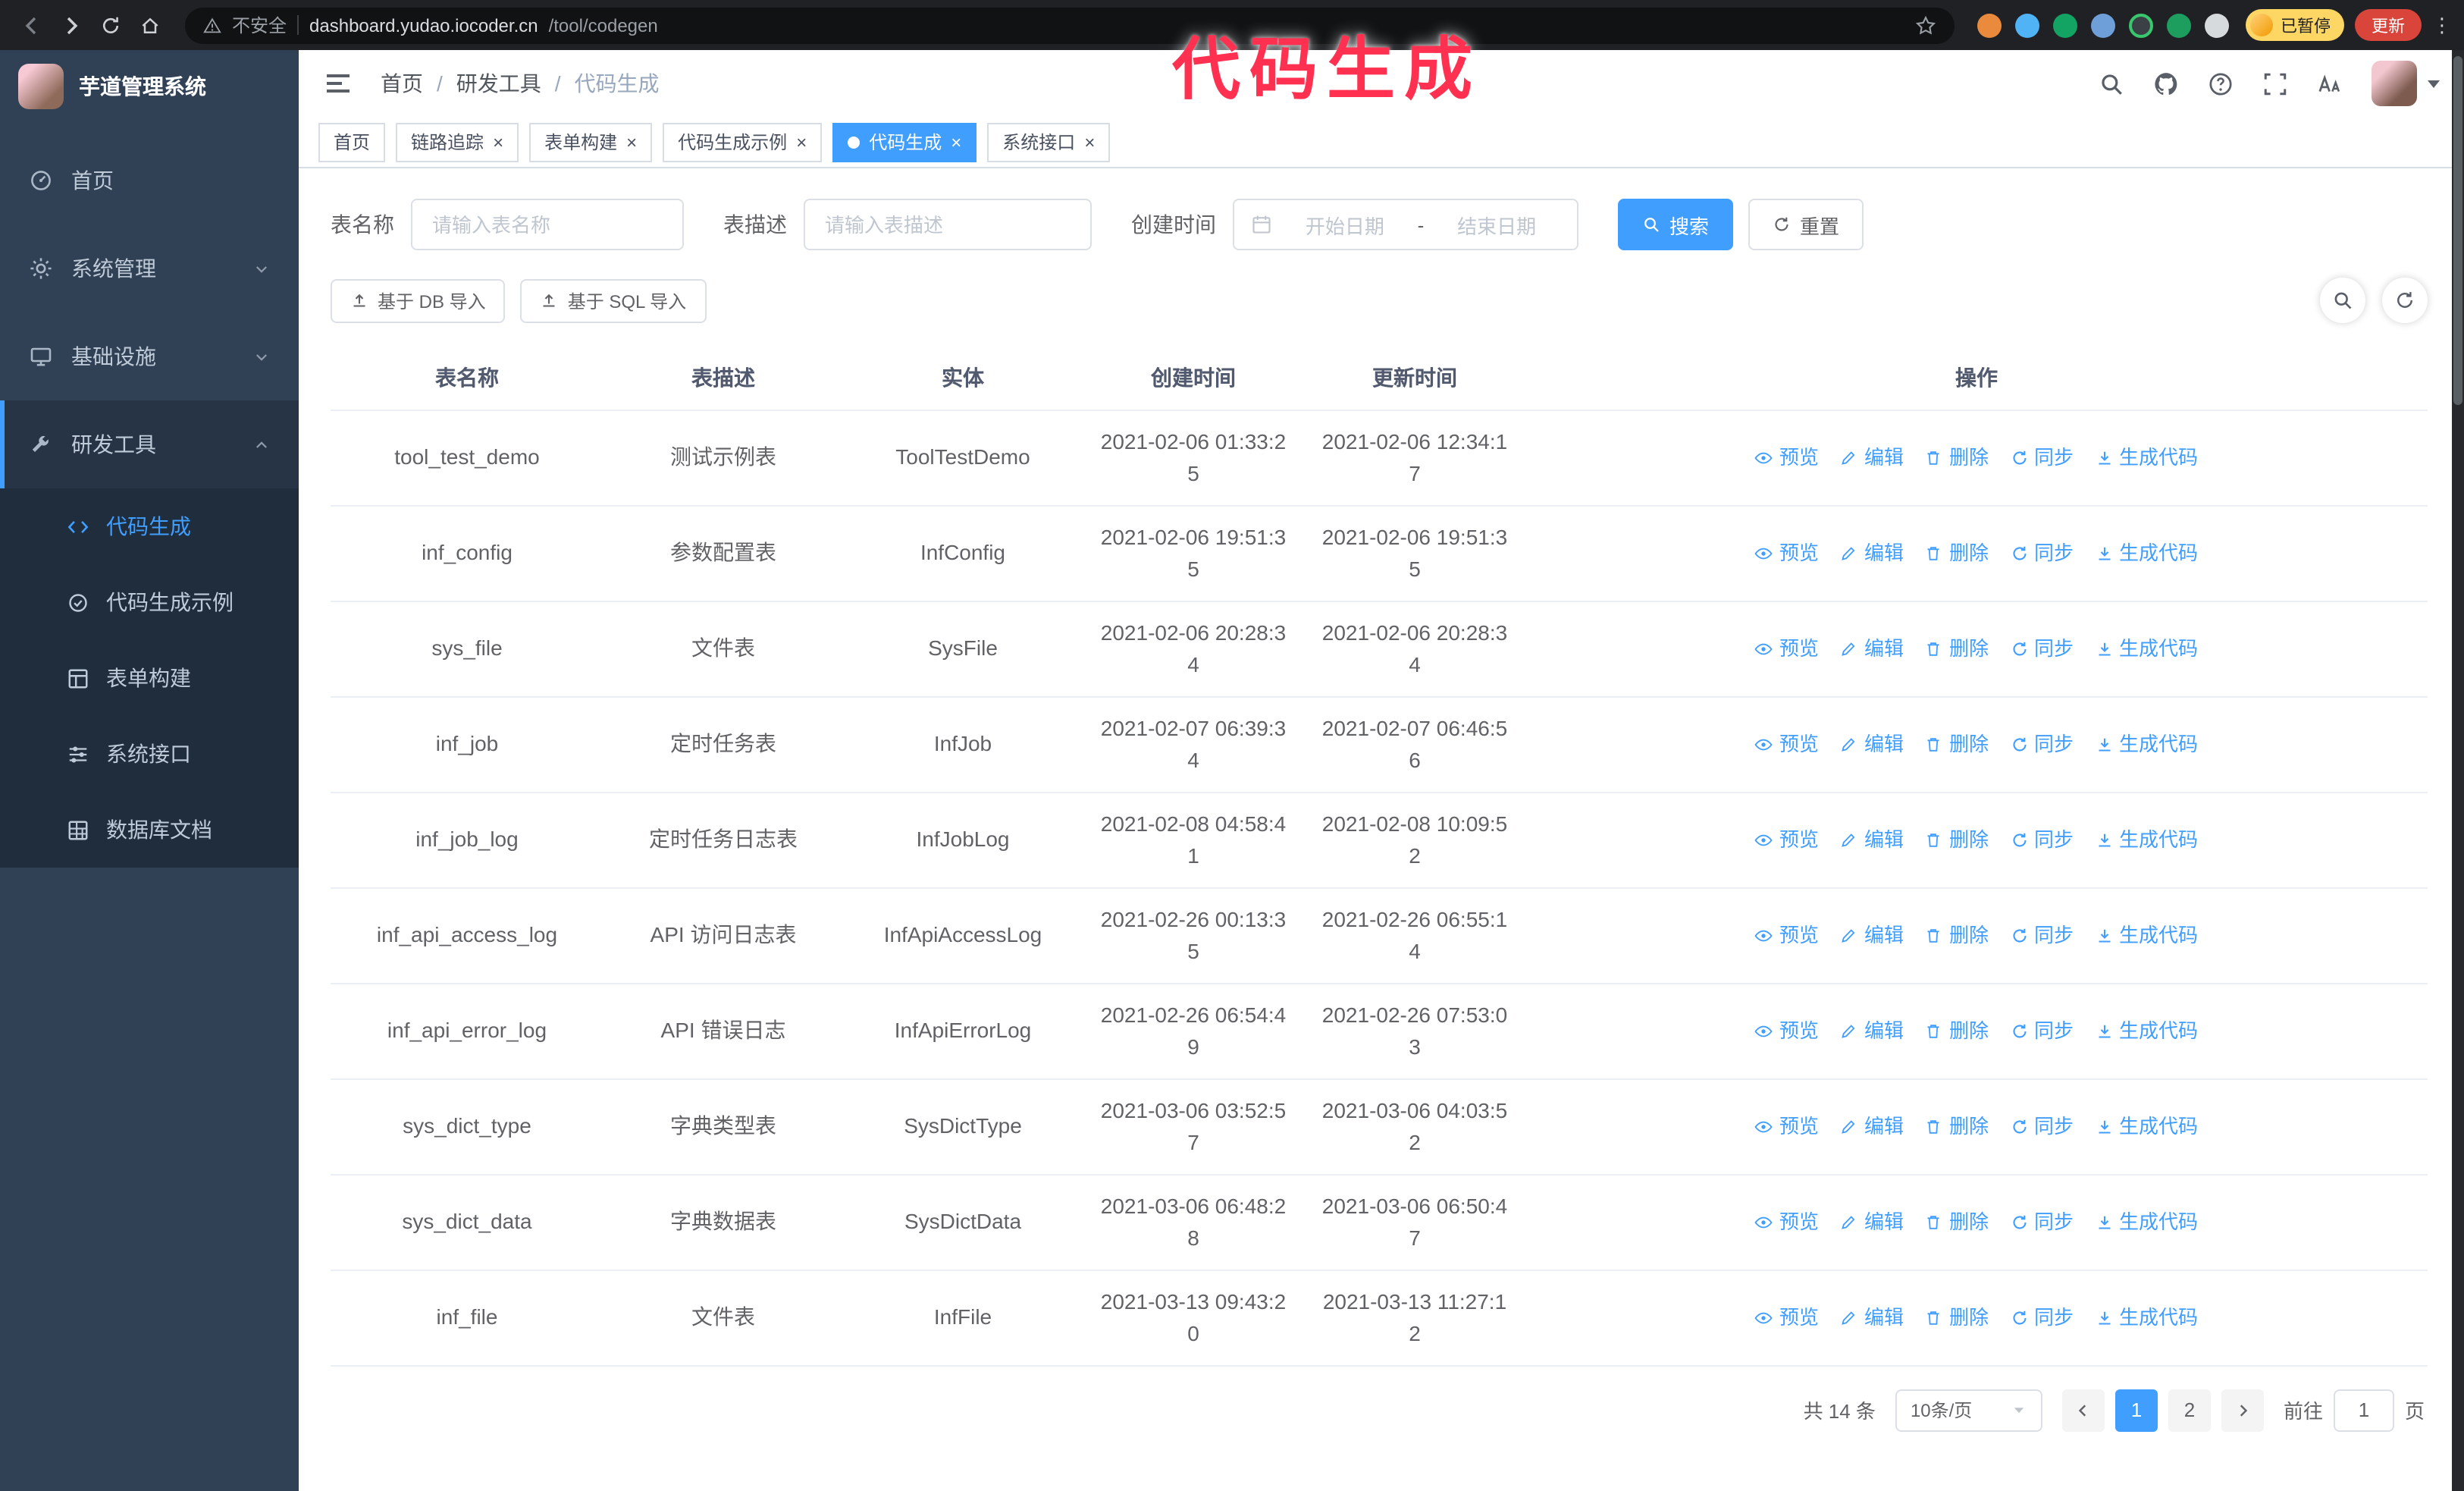 This screenshot has width=2464, height=1491. I want to click on github-icon, so click(2166, 83).